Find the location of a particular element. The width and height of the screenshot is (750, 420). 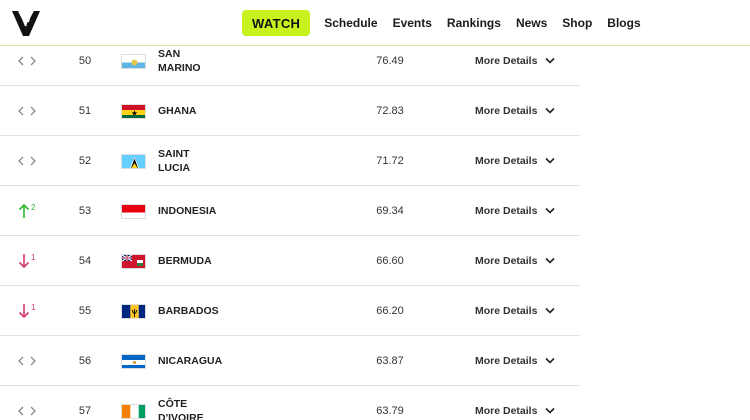

rank-number: 51 is located at coordinates (85, 111).